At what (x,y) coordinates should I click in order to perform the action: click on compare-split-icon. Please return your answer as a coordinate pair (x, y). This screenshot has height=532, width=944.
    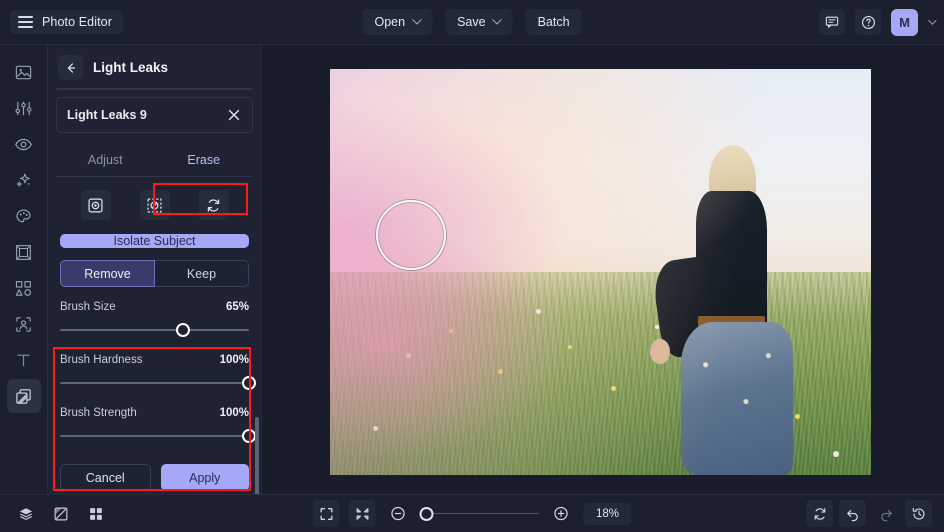
    Looking at the image, I should click on (60, 513).